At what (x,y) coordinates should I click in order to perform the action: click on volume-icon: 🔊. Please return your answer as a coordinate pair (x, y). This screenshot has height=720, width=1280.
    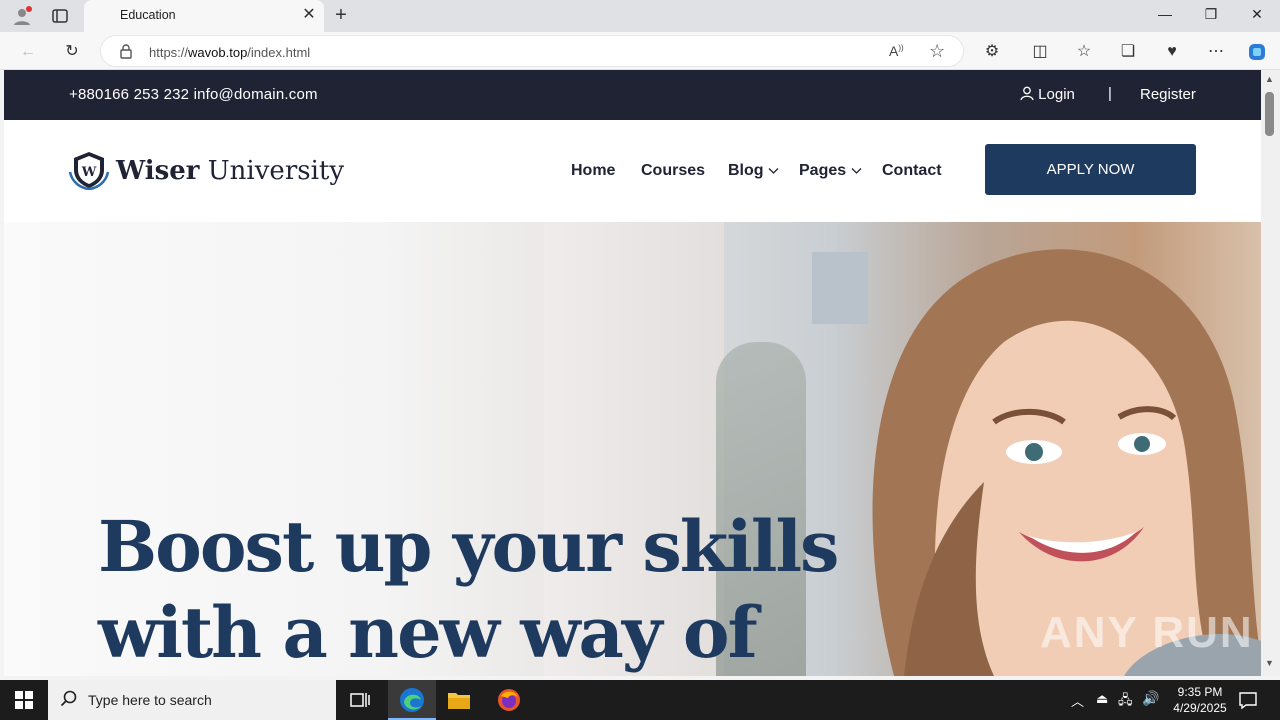
    Looking at the image, I should click on (1150, 698).